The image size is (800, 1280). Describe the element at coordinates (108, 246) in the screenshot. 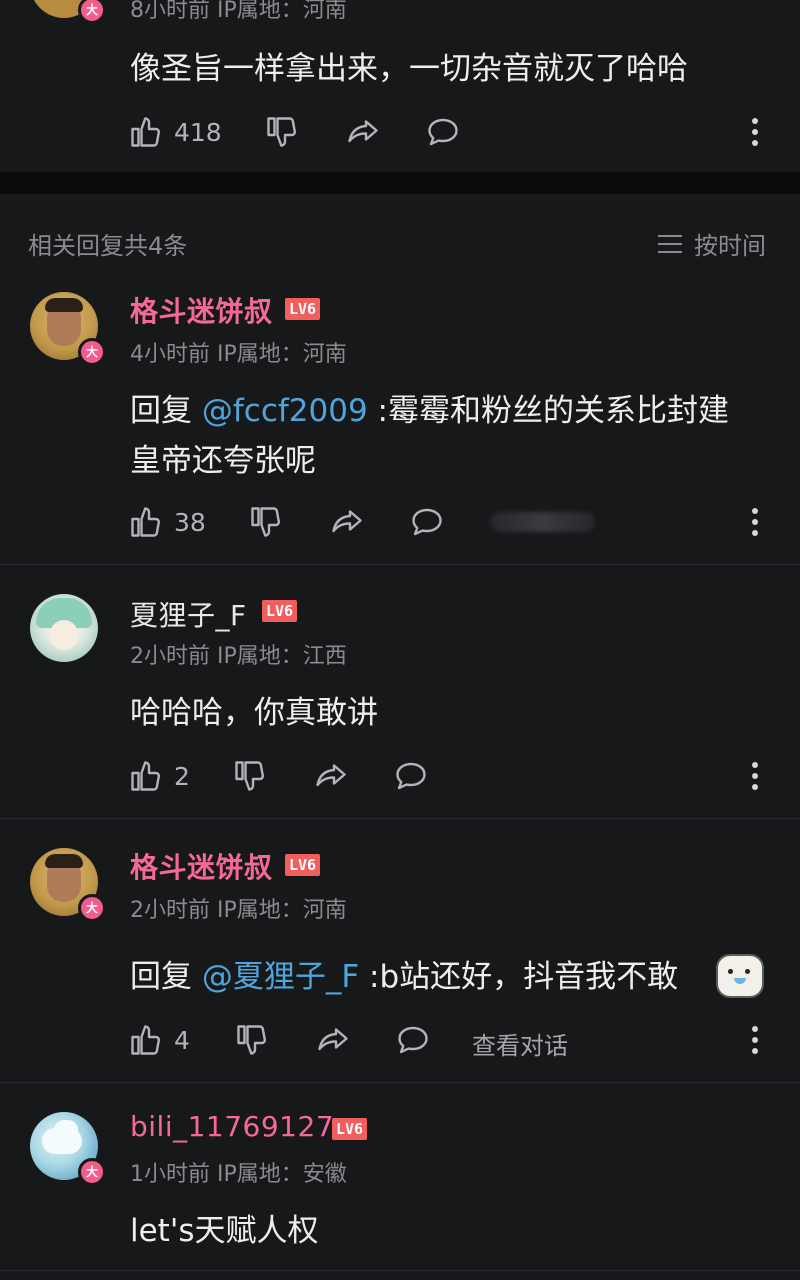

I see `reply-count-title: 相关回复共4条` at that location.